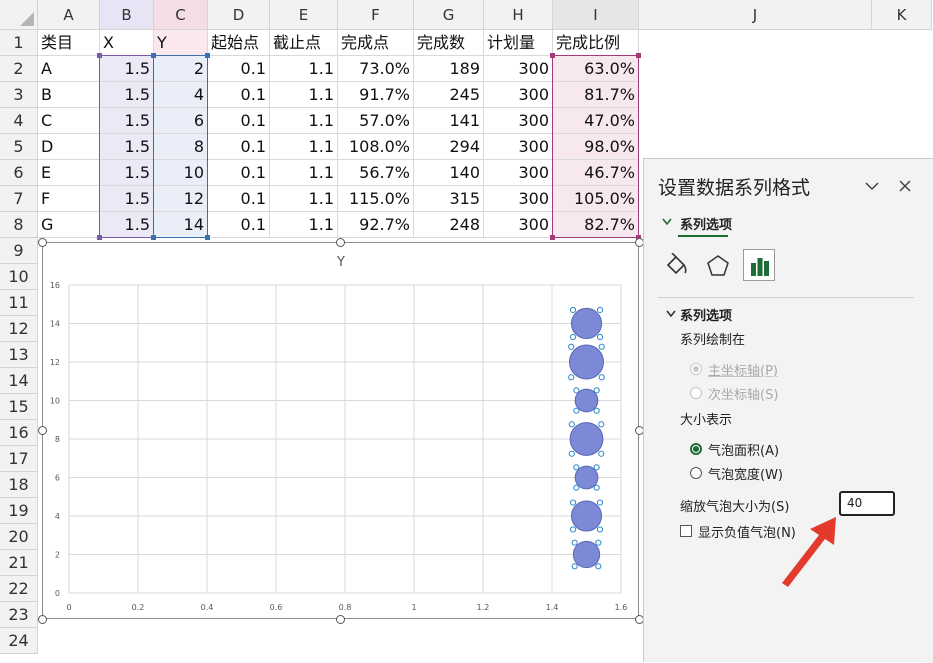 The width and height of the screenshot is (933, 663). What do you see at coordinates (69, 225) in the screenshot?
I see `table-cell: G` at bounding box center [69, 225].